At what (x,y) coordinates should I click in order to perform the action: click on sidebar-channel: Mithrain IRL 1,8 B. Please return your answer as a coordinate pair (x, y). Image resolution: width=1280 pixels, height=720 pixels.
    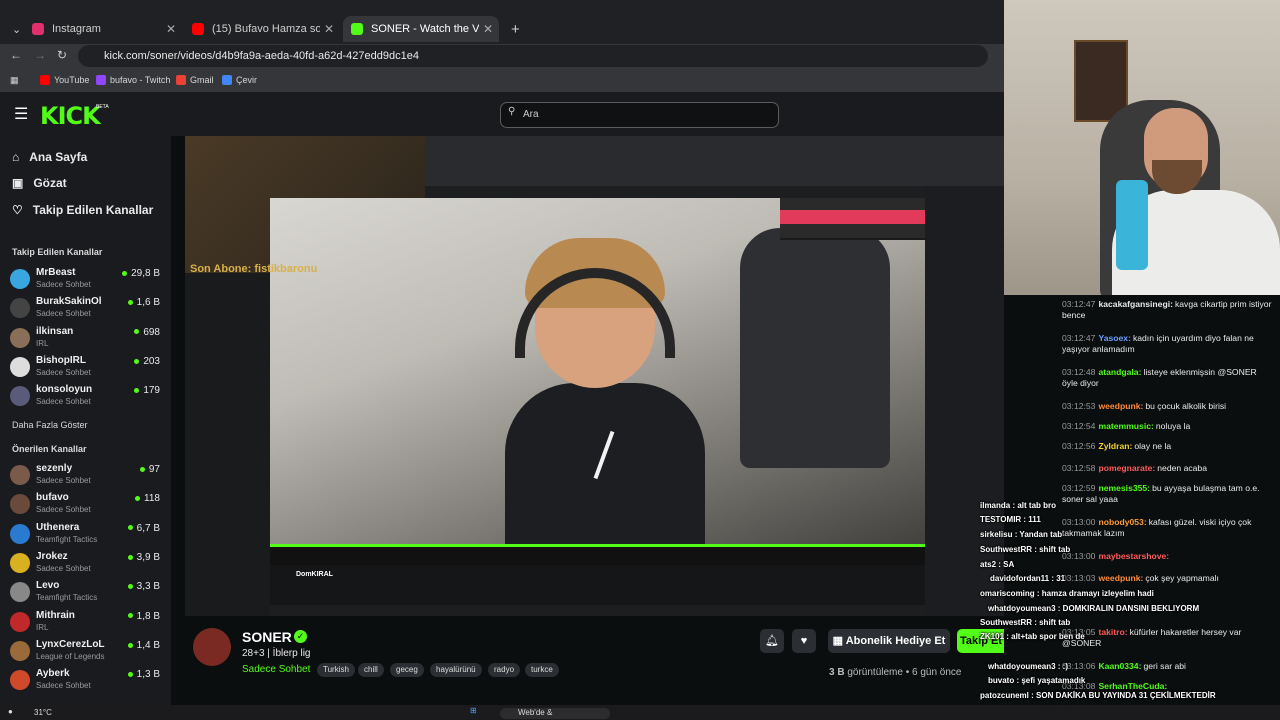
    Looking at the image, I should click on (86, 624).